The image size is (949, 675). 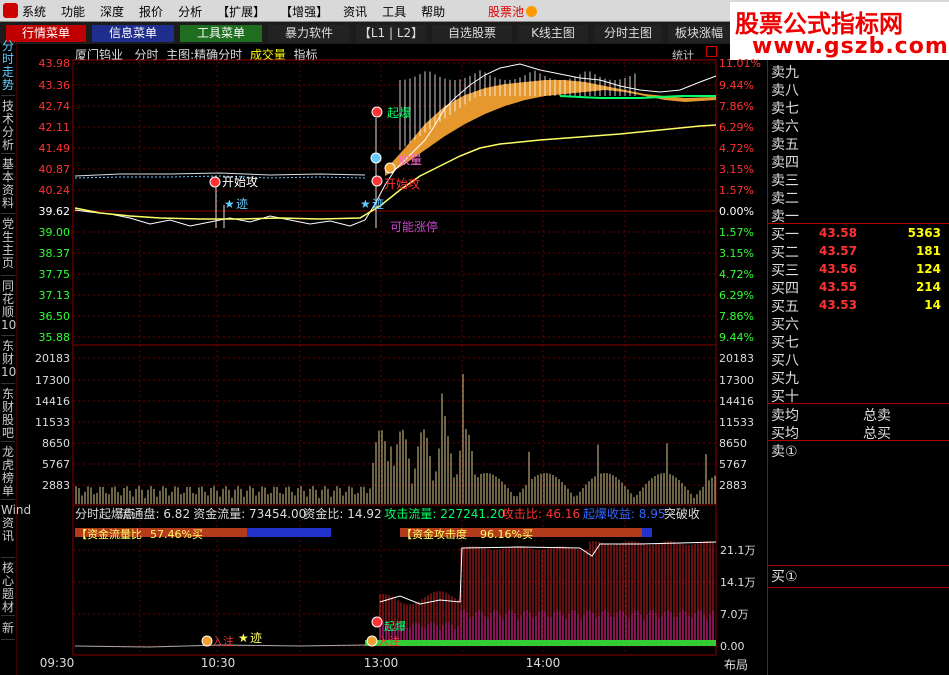 What do you see at coordinates (444, 514) in the screenshot?
I see `indicator-header-4: 攻击流量: 227241.20` at bounding box center [444, 514].